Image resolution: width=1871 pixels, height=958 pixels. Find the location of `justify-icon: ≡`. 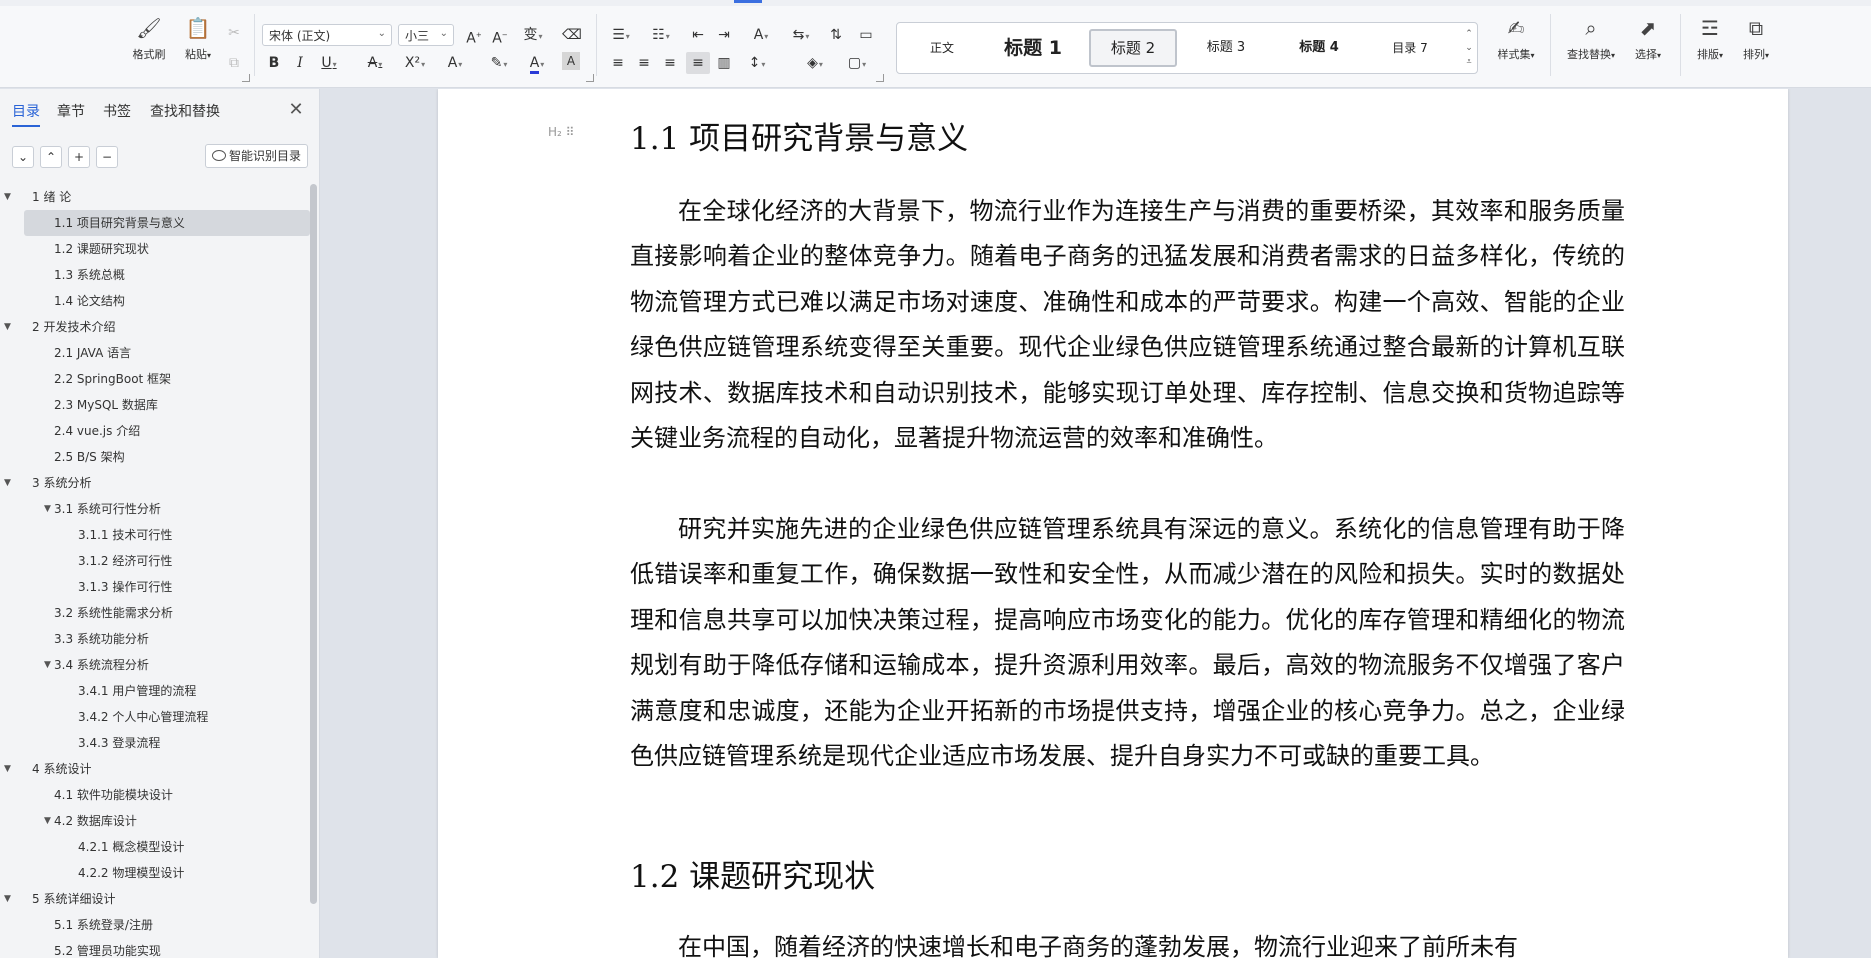

justify-icon: ≡ is located at coordinates (698, 63).